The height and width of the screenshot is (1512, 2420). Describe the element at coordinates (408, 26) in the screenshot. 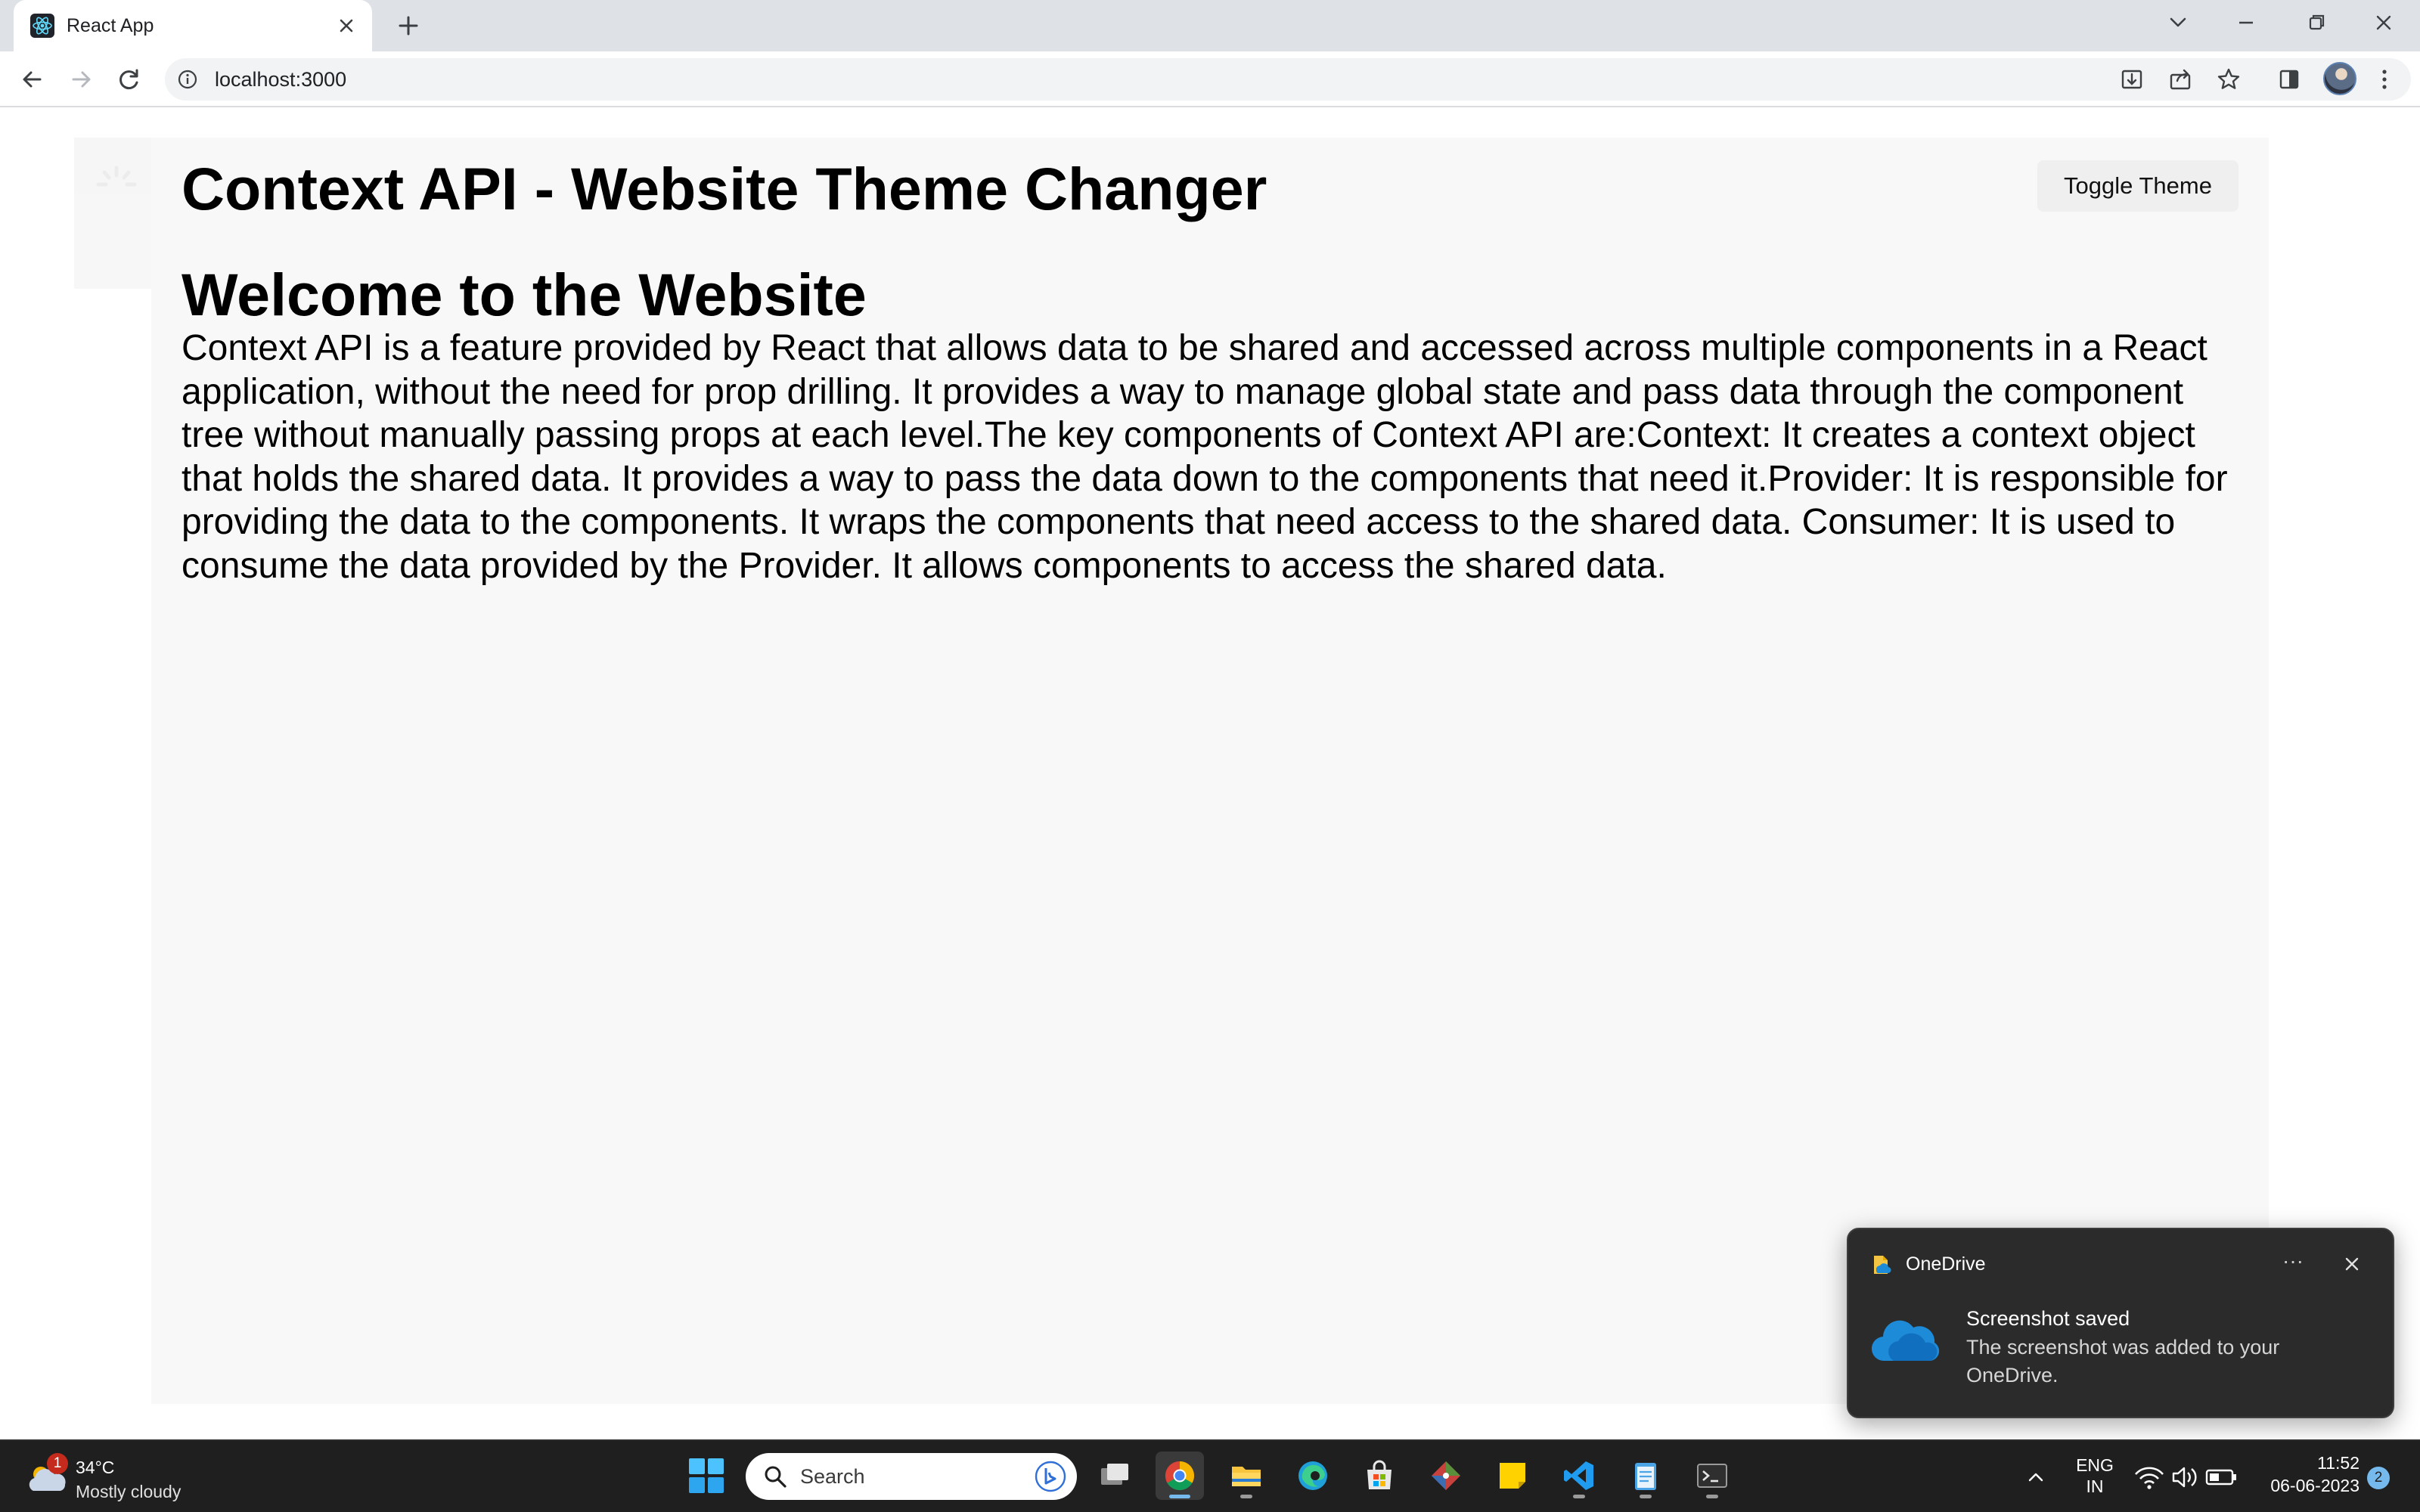

I see `new-tab-plus-icon` at that location.